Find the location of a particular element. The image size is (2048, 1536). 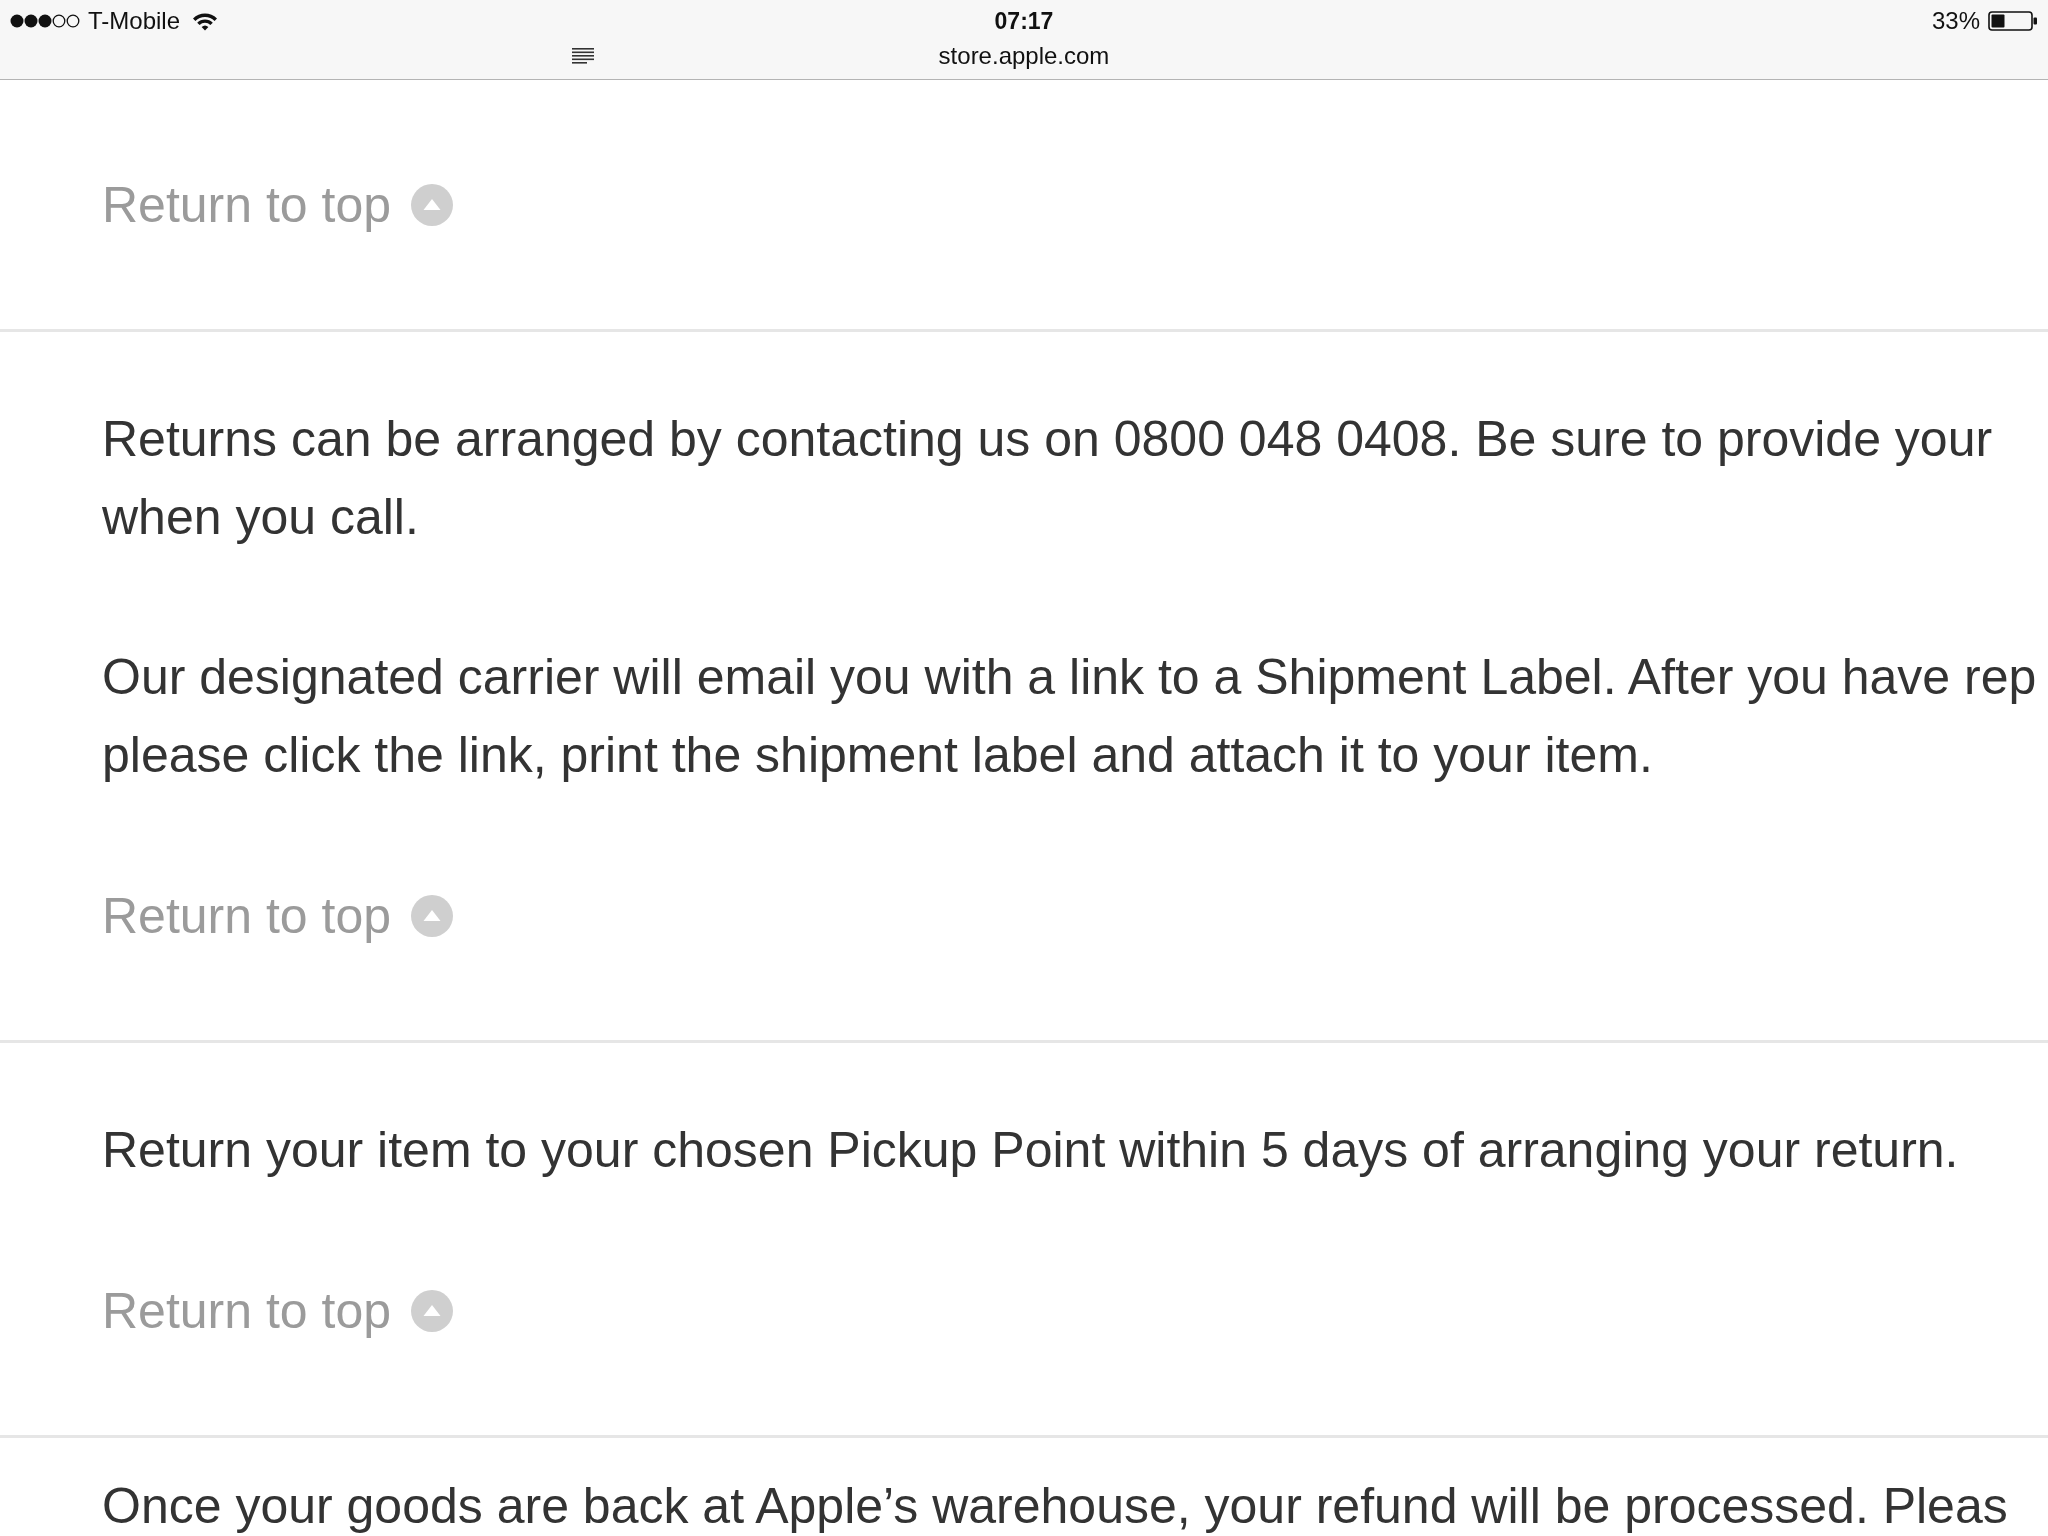

battery-icon is located at coordinates (2013, 21).